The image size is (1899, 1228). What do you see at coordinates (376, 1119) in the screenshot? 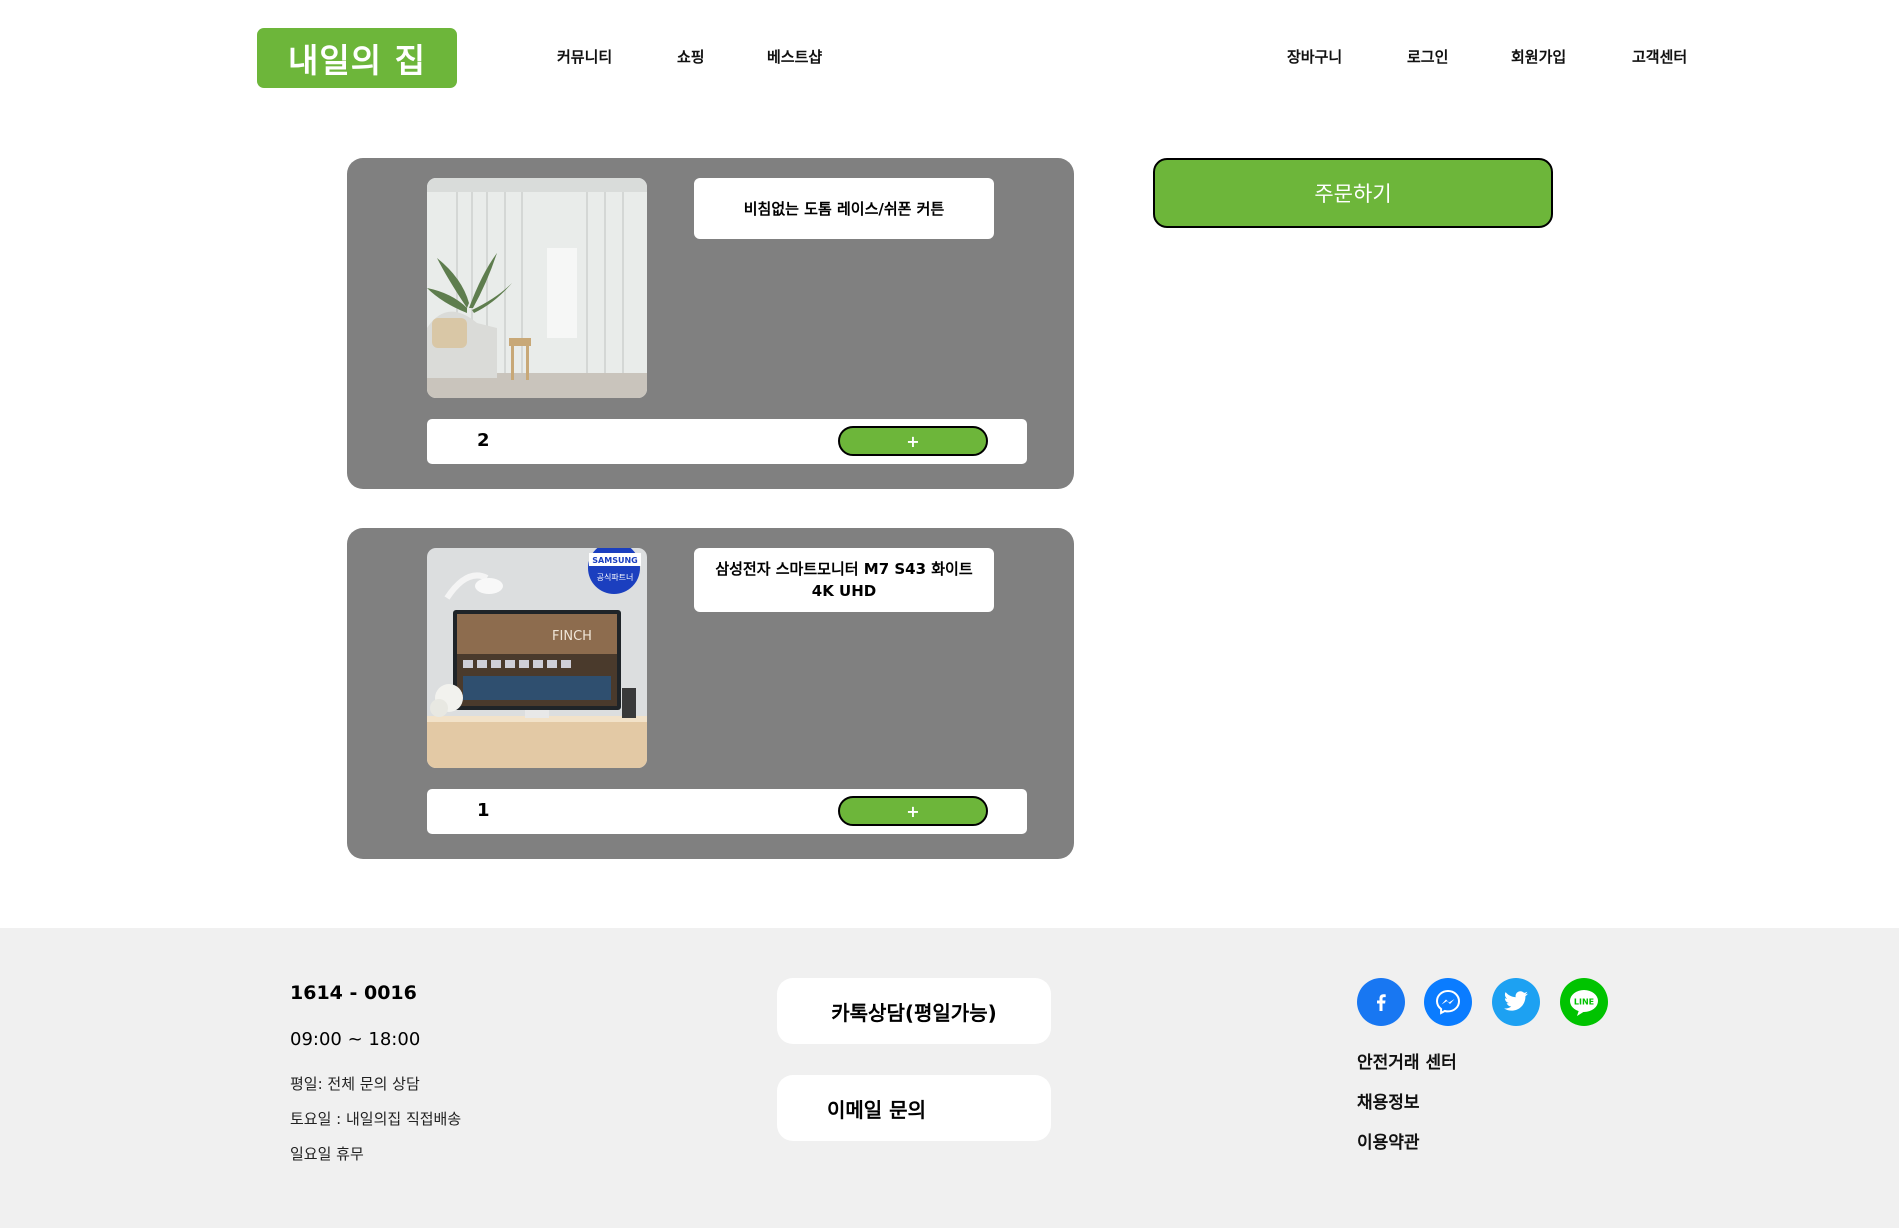
I see `support-note-saturday: 토요일 : 내일의집 직접배송` at bounding box center [376, 1119].